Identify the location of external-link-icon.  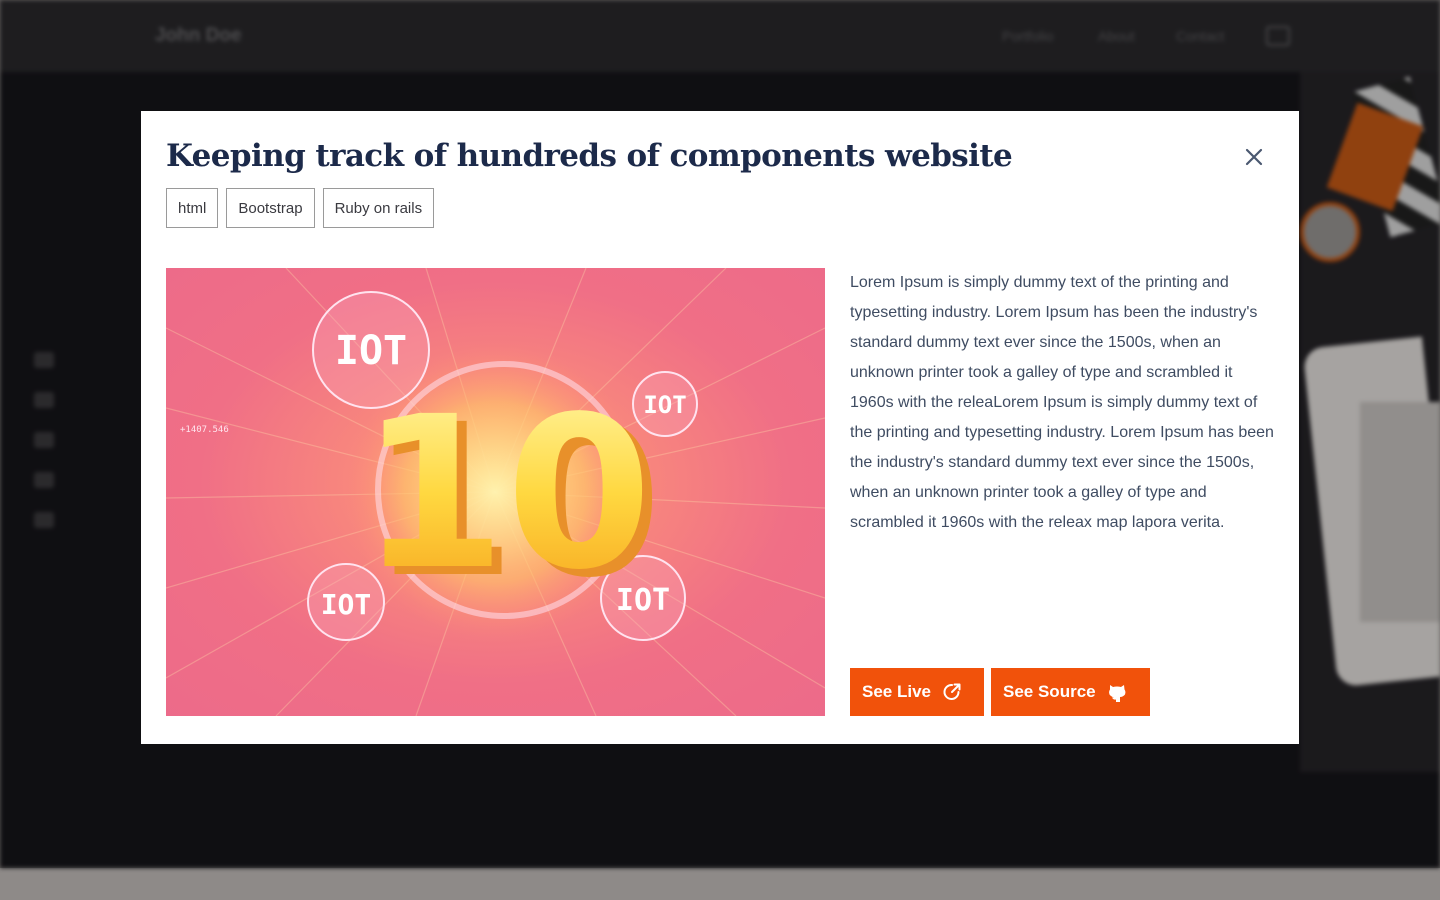
(952, 692).